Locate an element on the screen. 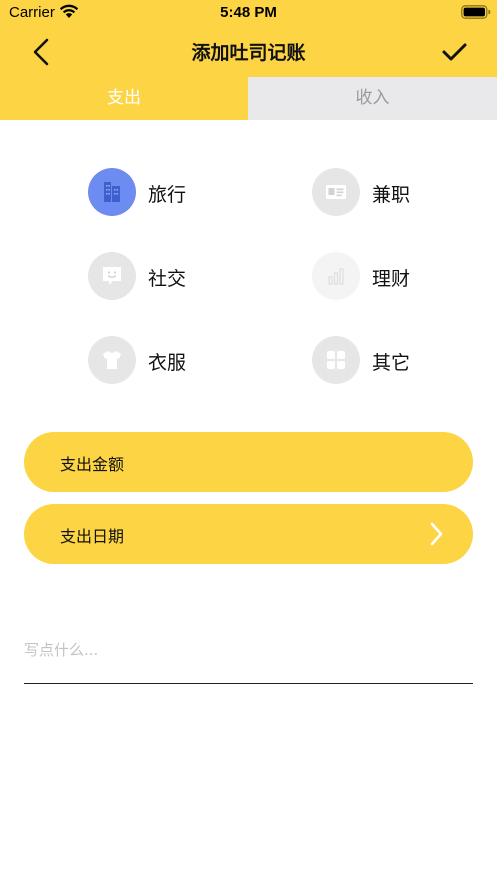 Image resolution: width=497 pixels, height=883 pixels. building-icon is located at coordinates (112, 192).